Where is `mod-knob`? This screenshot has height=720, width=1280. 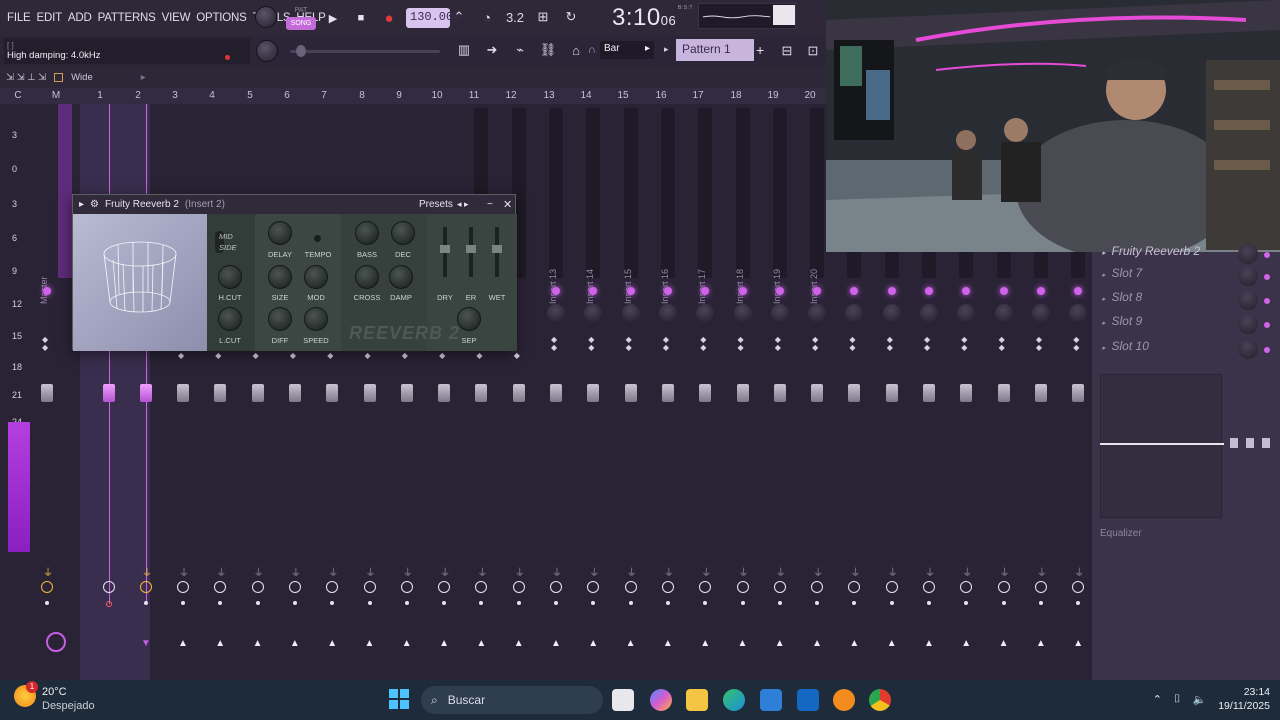
mod-knob is located at coordinates (316, 277).